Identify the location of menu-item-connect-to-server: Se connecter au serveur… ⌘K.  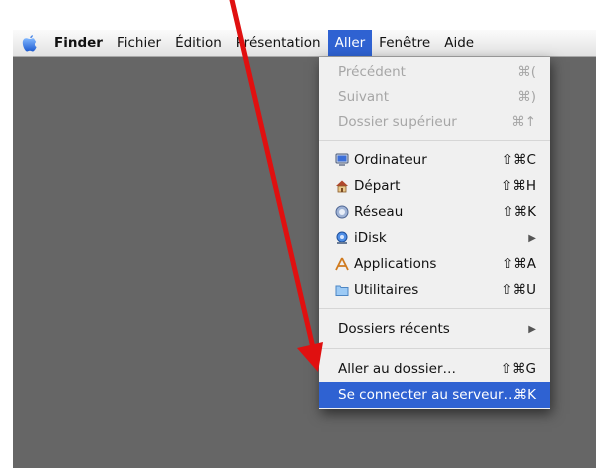
(434, 395).